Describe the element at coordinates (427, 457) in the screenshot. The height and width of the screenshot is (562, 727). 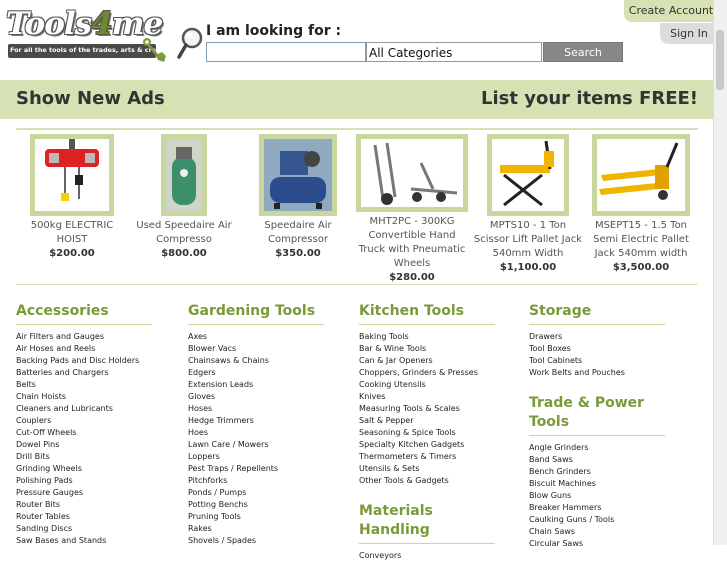
I see `category-link: Thermometers & Timers` at that location.